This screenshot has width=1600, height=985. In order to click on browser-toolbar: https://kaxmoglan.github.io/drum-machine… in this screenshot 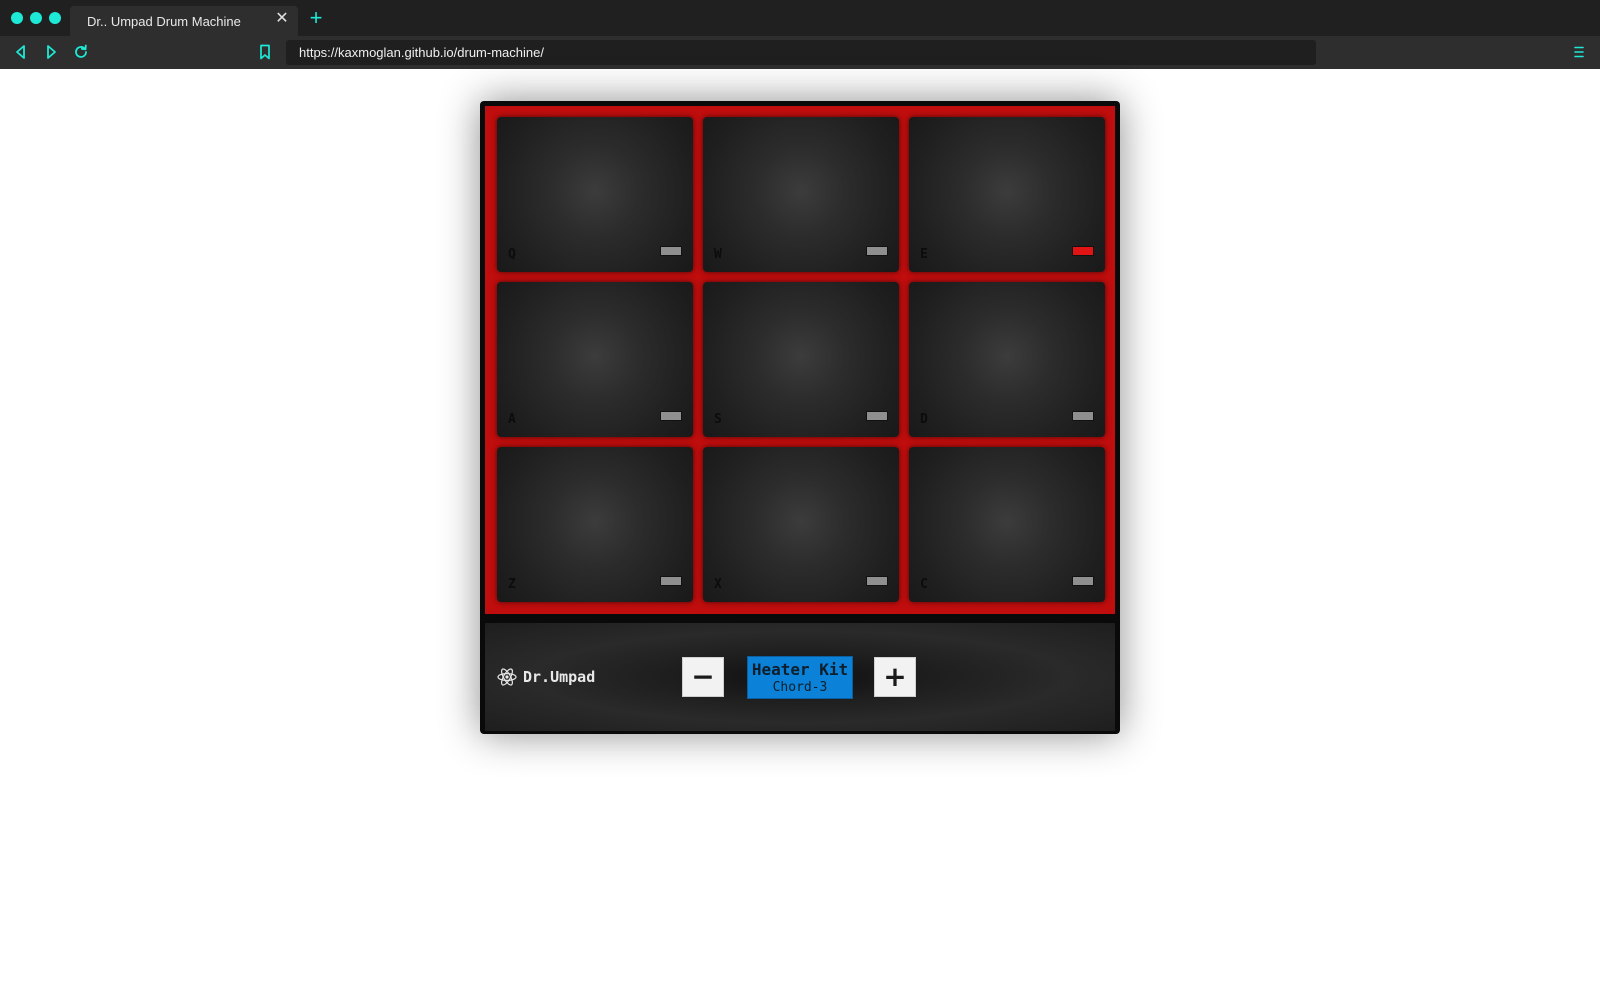, I will do `click(800, 52)`.